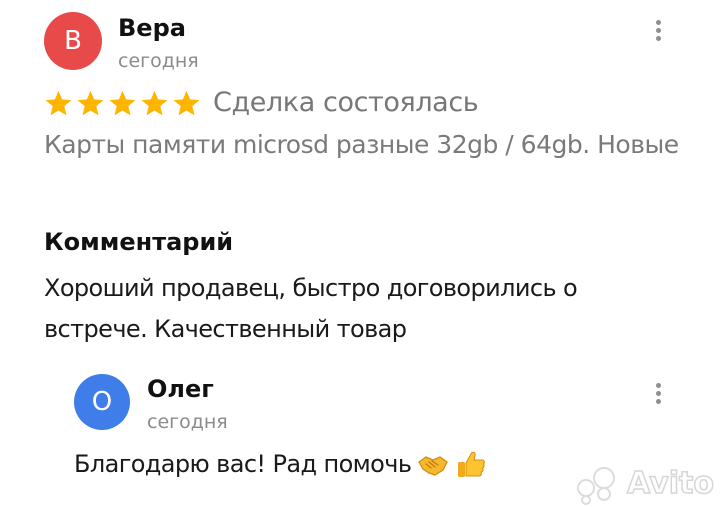 This screenshot has height=507, width=720. Describe the element at coordinates (346, 102) in the screenshot. I see `deal-status: Сделка состоялась` at that location.